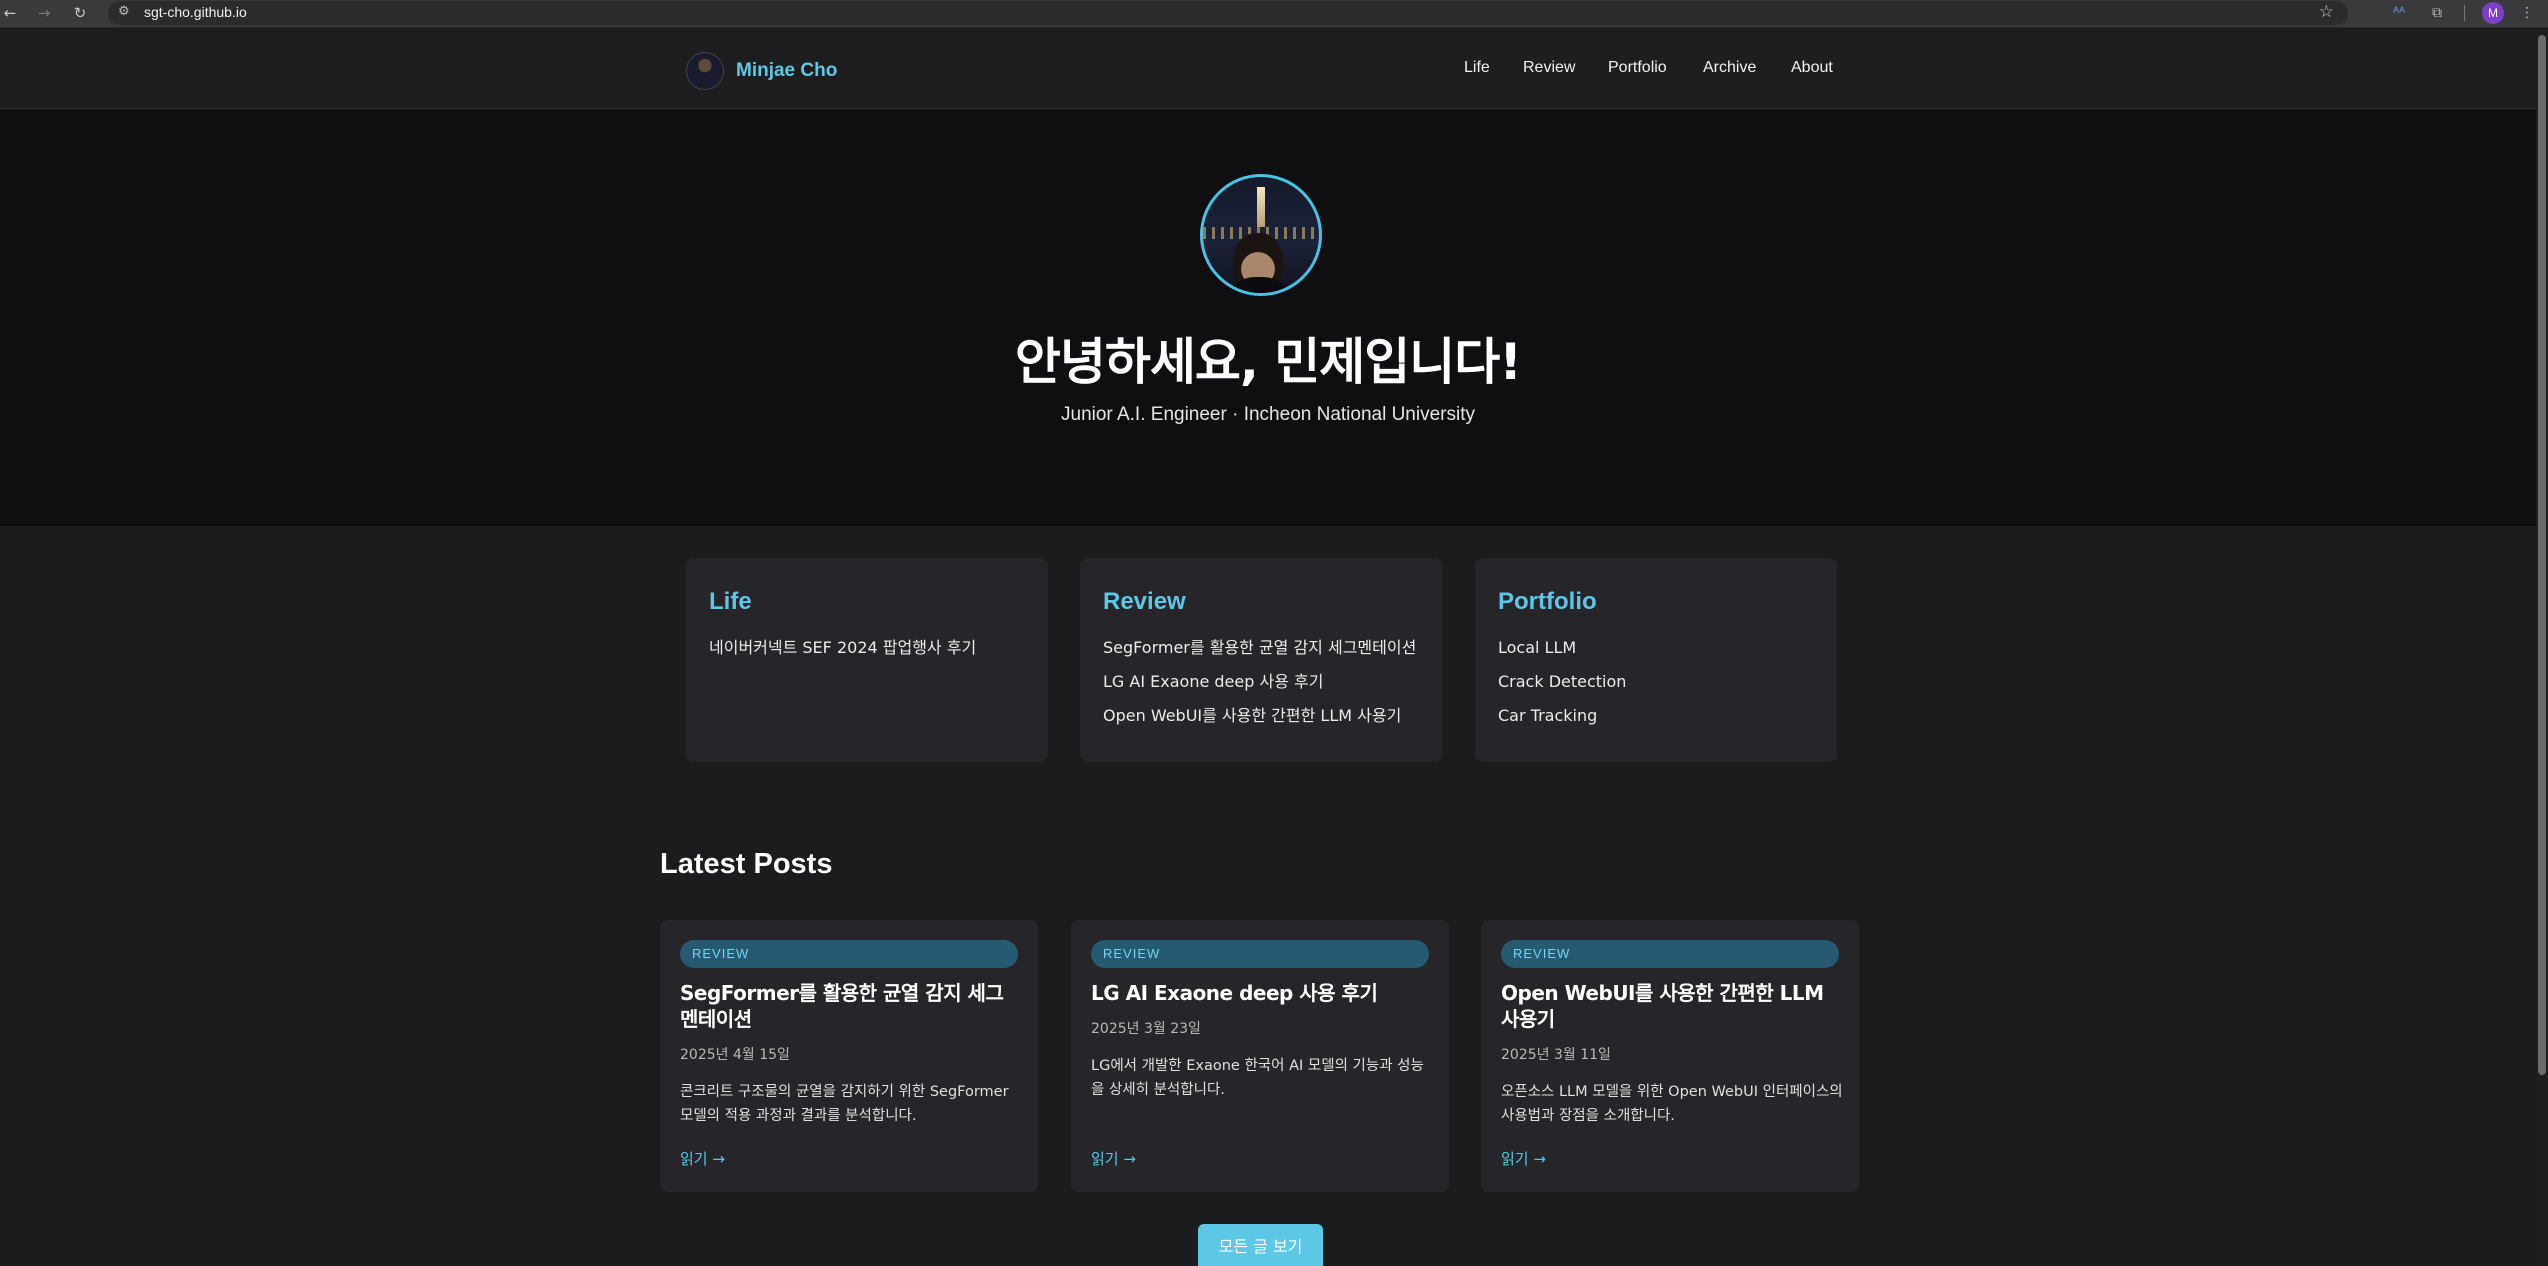 The height and width of the screenshot is (1266, 2548). What do you see at coordinates (80, 13) in the screenshot?
I see `reload-icon: ↻` at bounding box center [80, 13].